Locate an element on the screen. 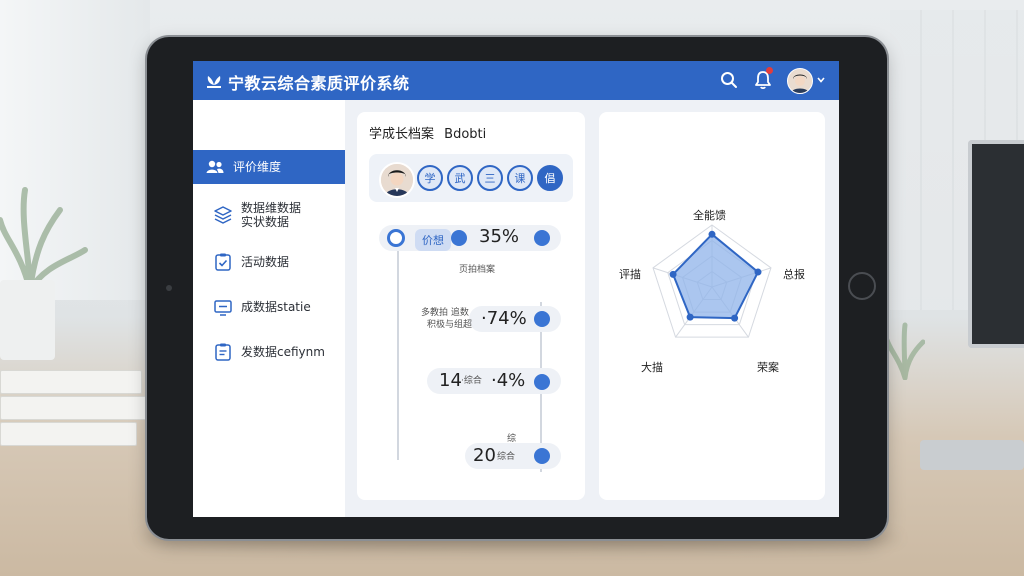  checklist-icon is located at coordinates (223, 262).